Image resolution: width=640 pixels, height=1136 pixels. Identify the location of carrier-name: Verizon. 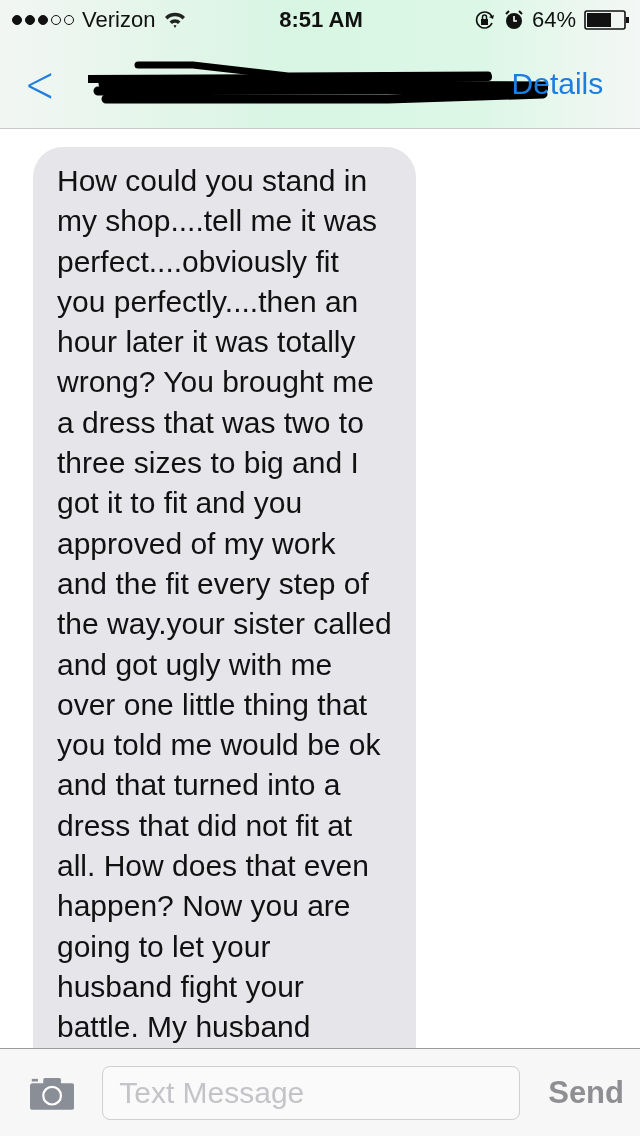
(119, 20).